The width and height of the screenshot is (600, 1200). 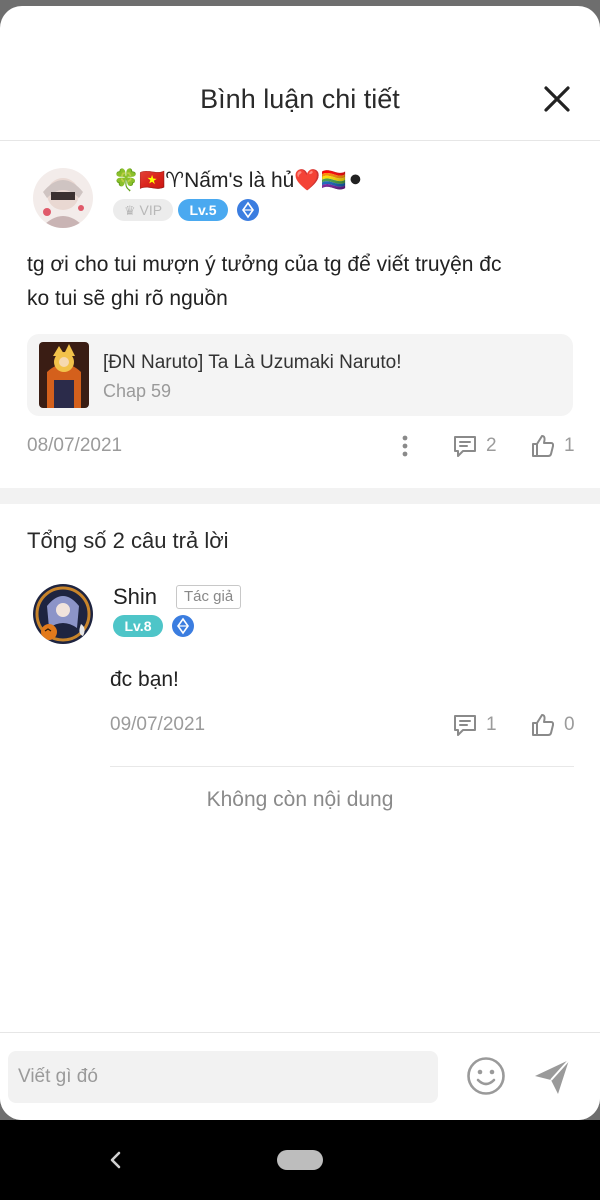 I want to click on reply-like-count: 0, so click(x=569, y=724).